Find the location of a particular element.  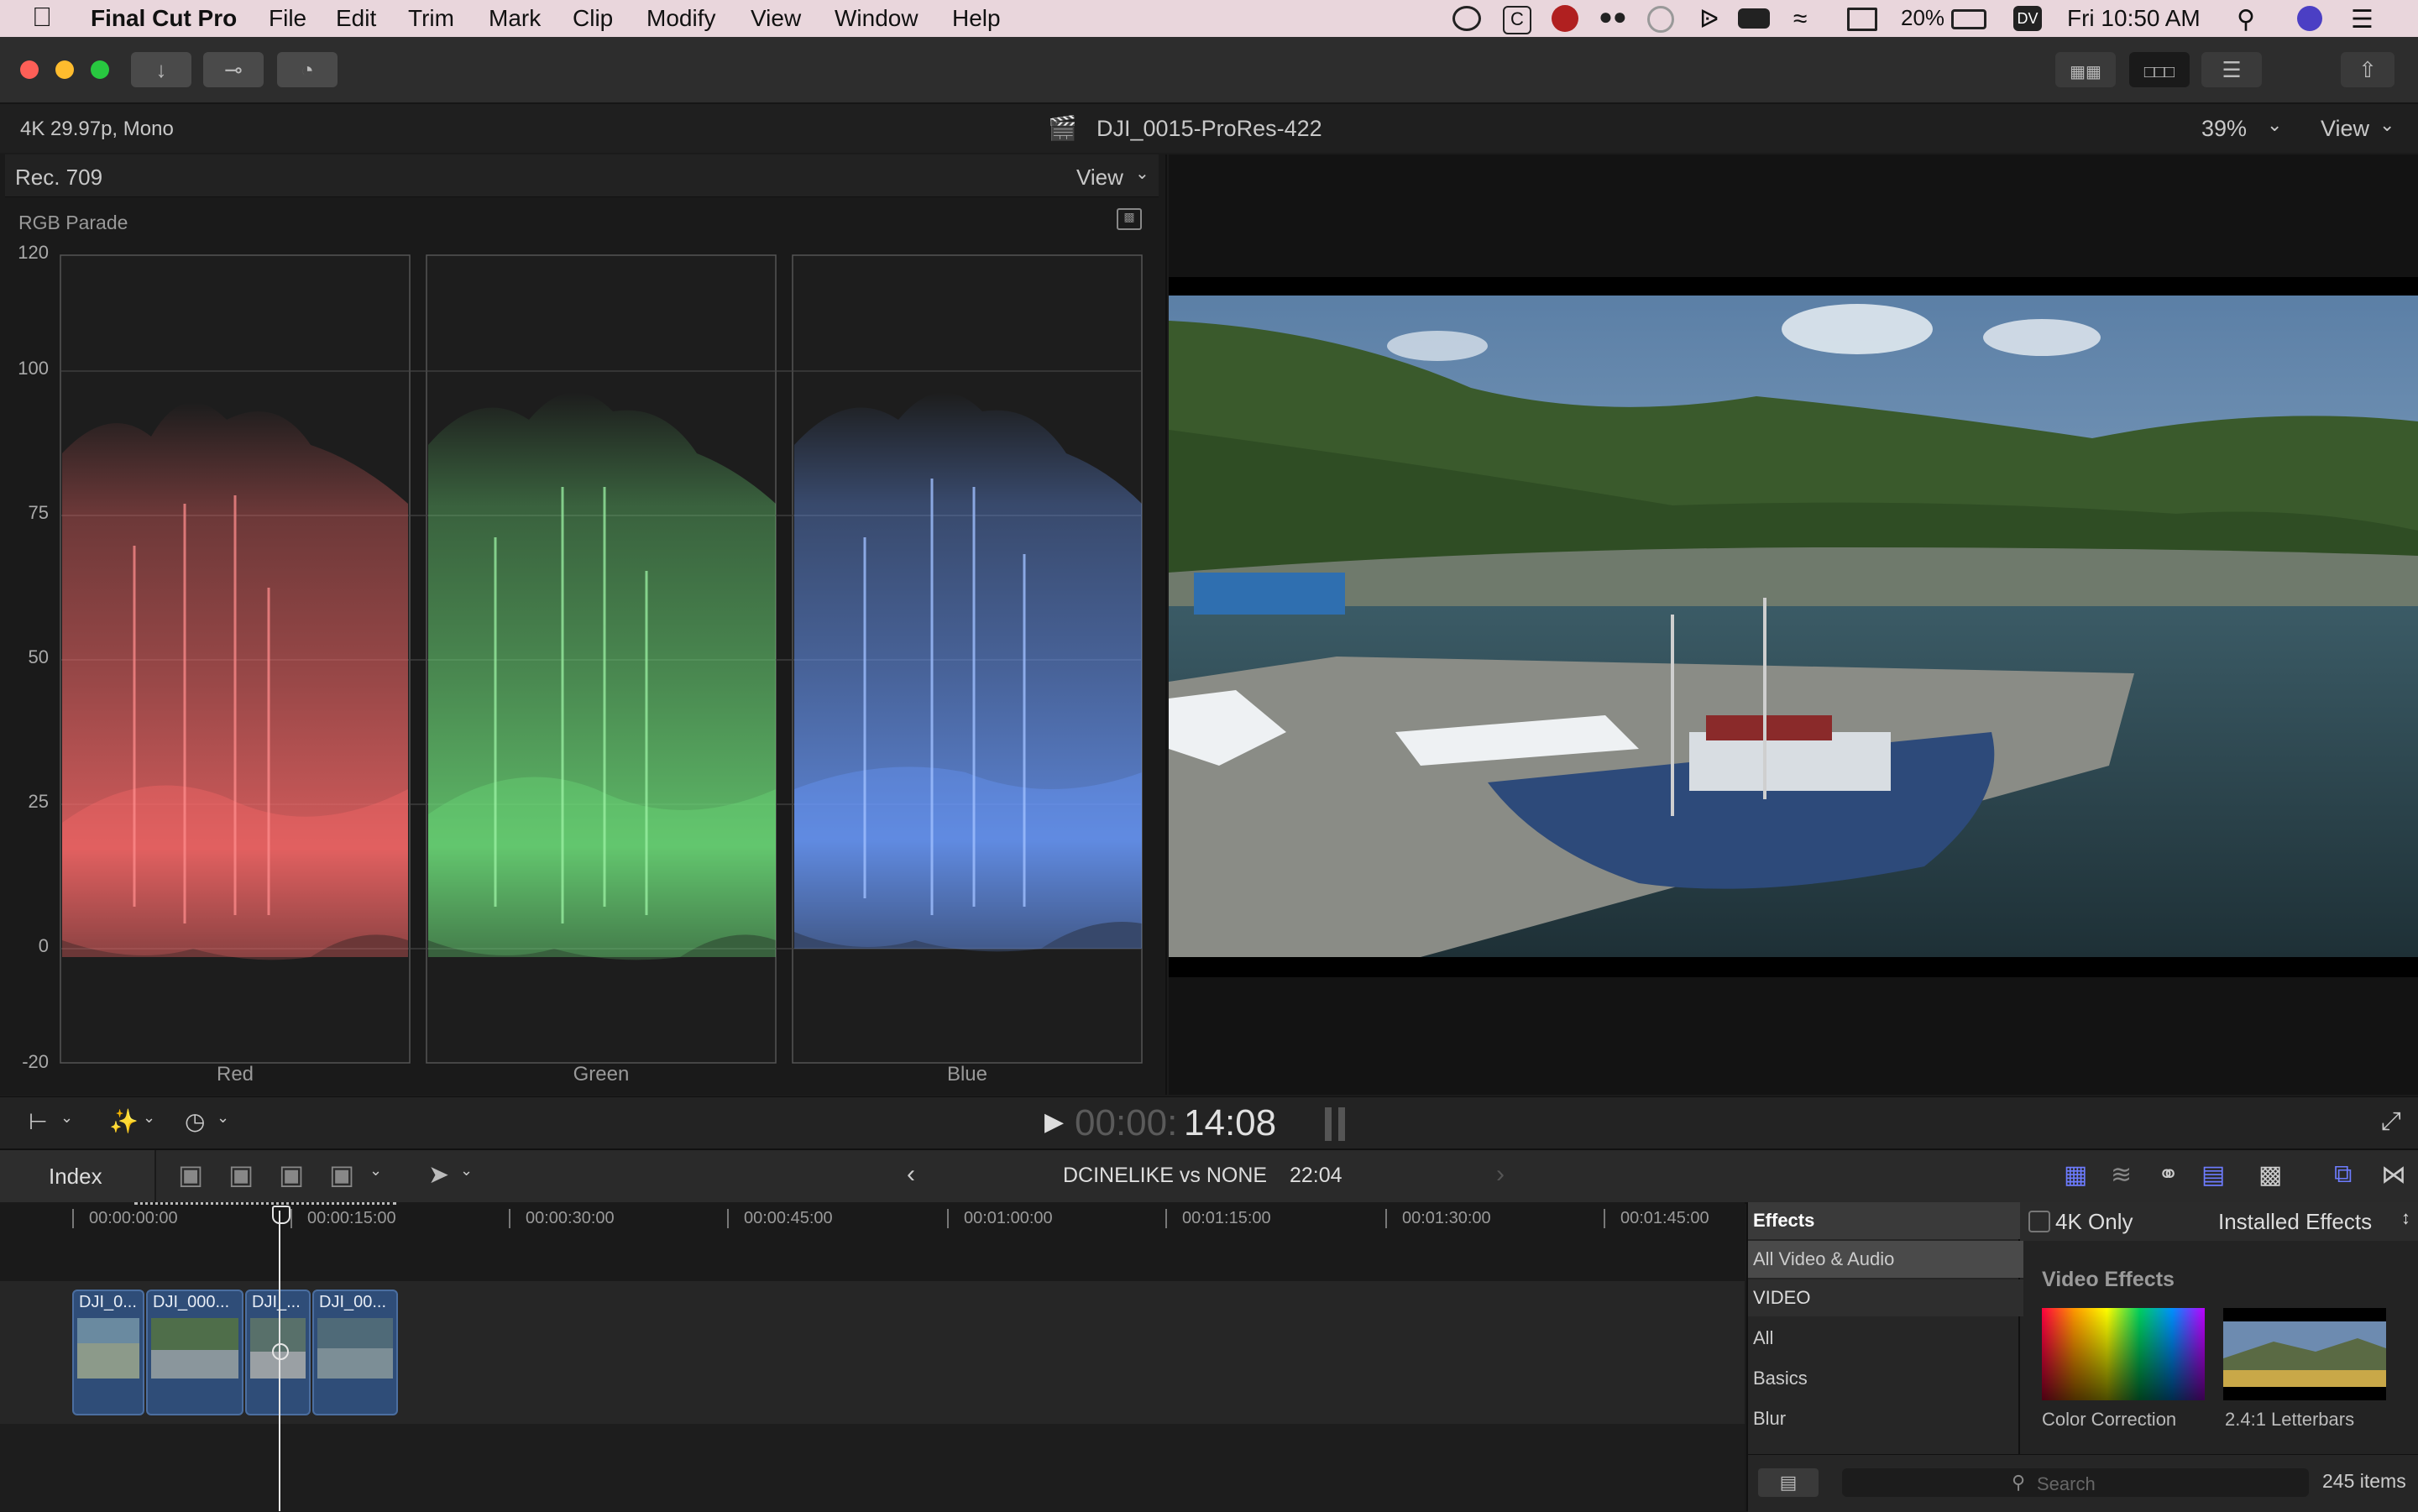

play-button: ▶ is located at coordinates (1054, 1122).